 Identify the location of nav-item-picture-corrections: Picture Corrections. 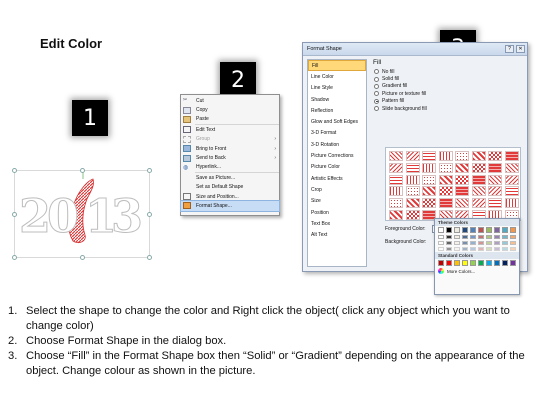
(337, 155).